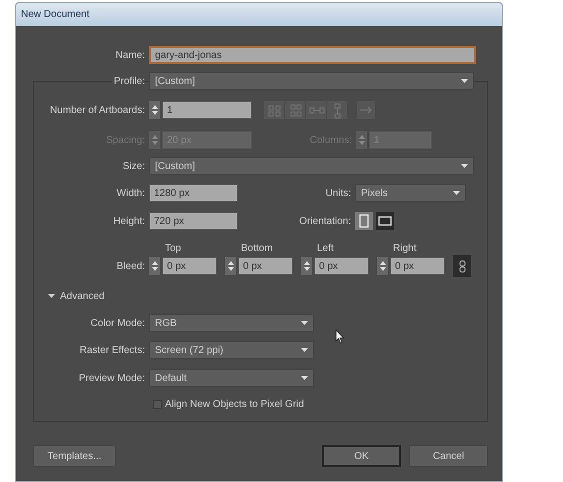  What do you see at coordinates (111, 379) in the screenshot?
I see `field-label: Preview Mode:` at bounding box center [111, 379].